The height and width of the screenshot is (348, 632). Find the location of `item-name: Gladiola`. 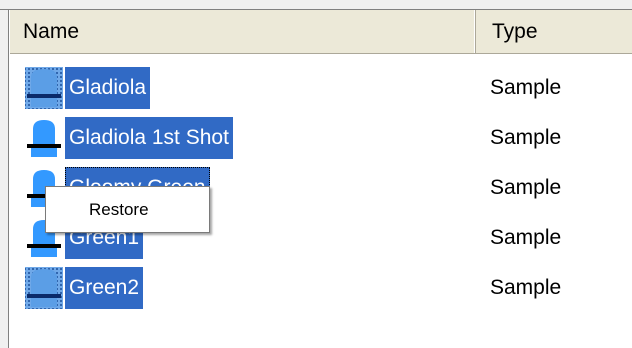

item-name: Gladiola is located at coordinates (108, 88).